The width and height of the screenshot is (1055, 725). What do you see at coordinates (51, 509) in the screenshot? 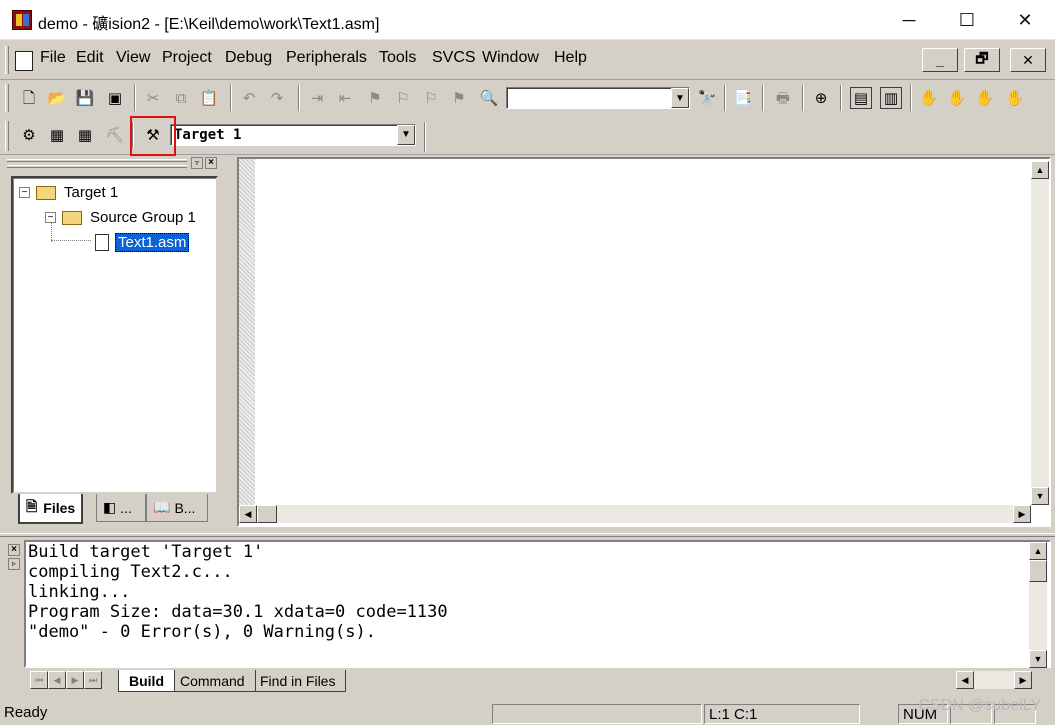
I see `tab-files: 🗎 Files` at bounding box center [51, 509].